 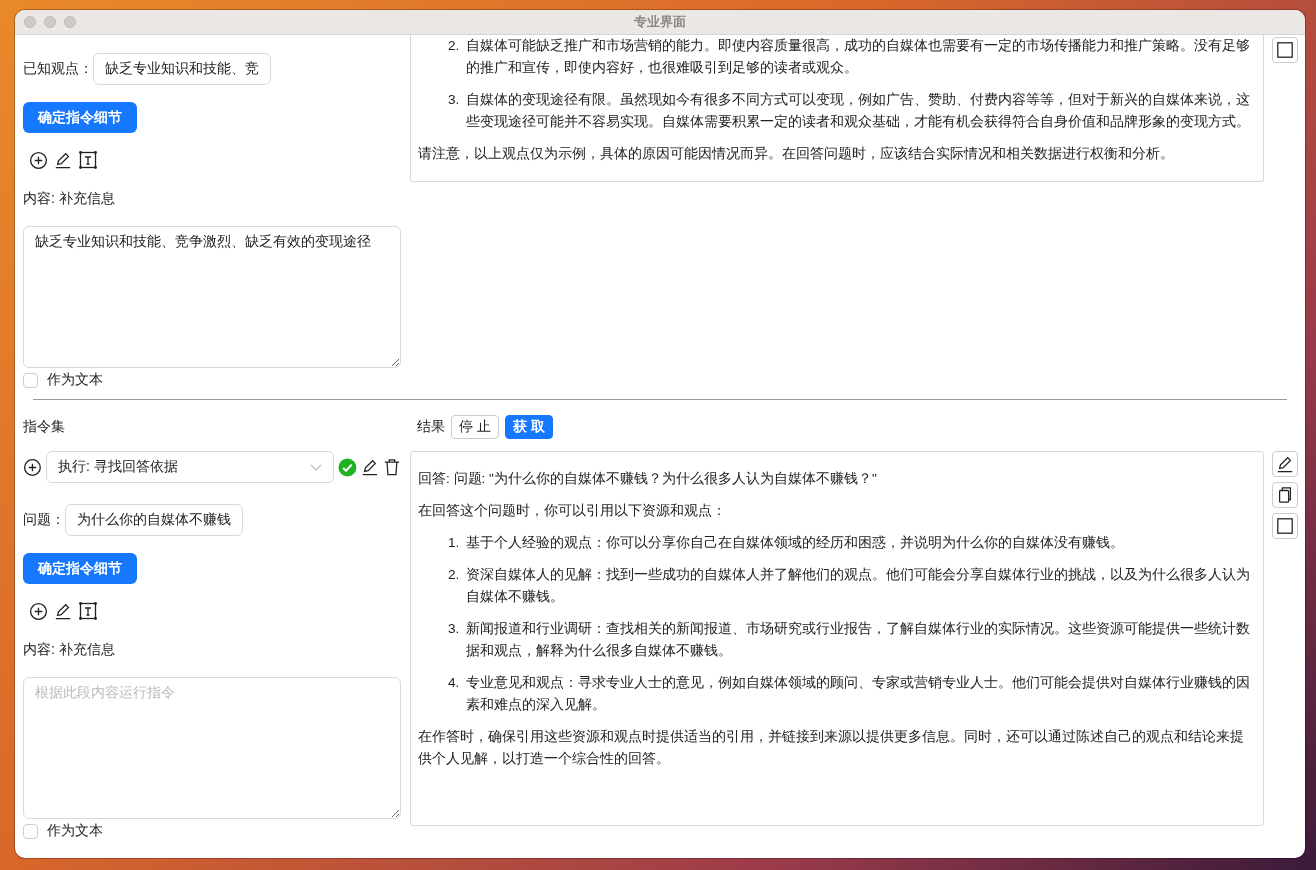 I want to click on list-item-text: 资深自媒体人的见解：找到一些成功的自媒体人并了解他们的观点。他们可能会分享自媒体行业的挑战，以及为什么很多人认为自媒体不赚钱。, so click(x=858, y=586).